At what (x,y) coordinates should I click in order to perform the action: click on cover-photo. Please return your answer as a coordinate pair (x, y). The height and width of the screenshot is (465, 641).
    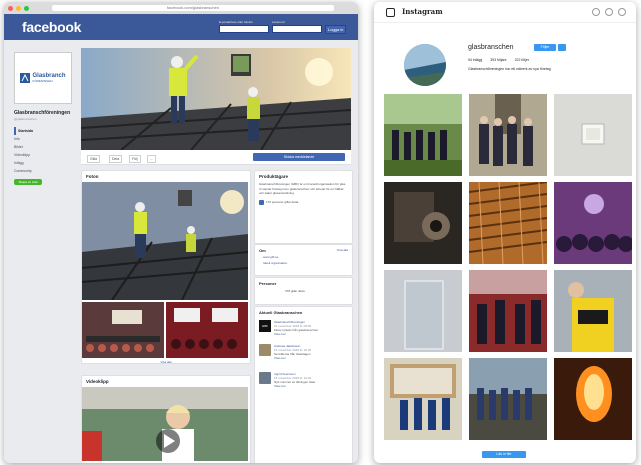
    Looking at the image, I should click on (216, 99).